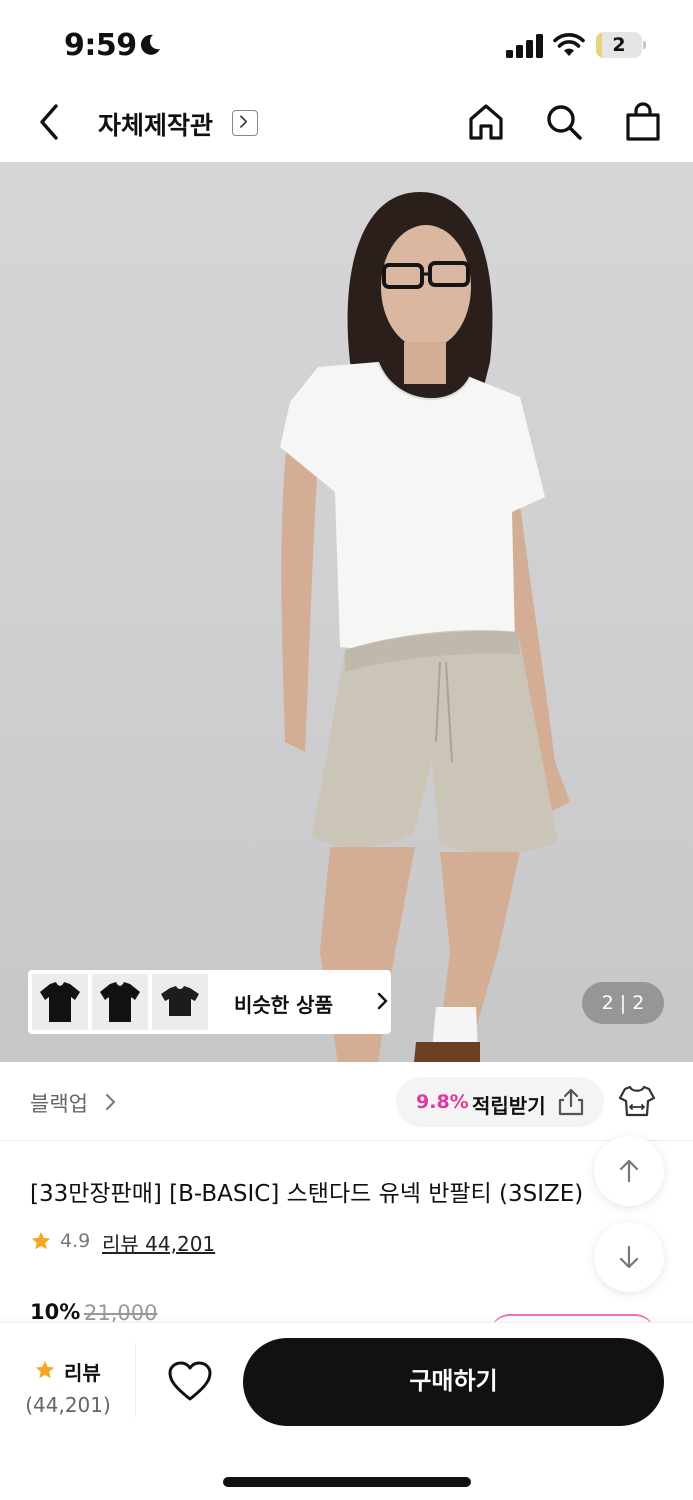 This screenshot has height=1500, width=693. What do you see at coordinates (346, 124) in the screenshot?
I see `top-nav: 자체제작관` at bounding box center [346, 124].